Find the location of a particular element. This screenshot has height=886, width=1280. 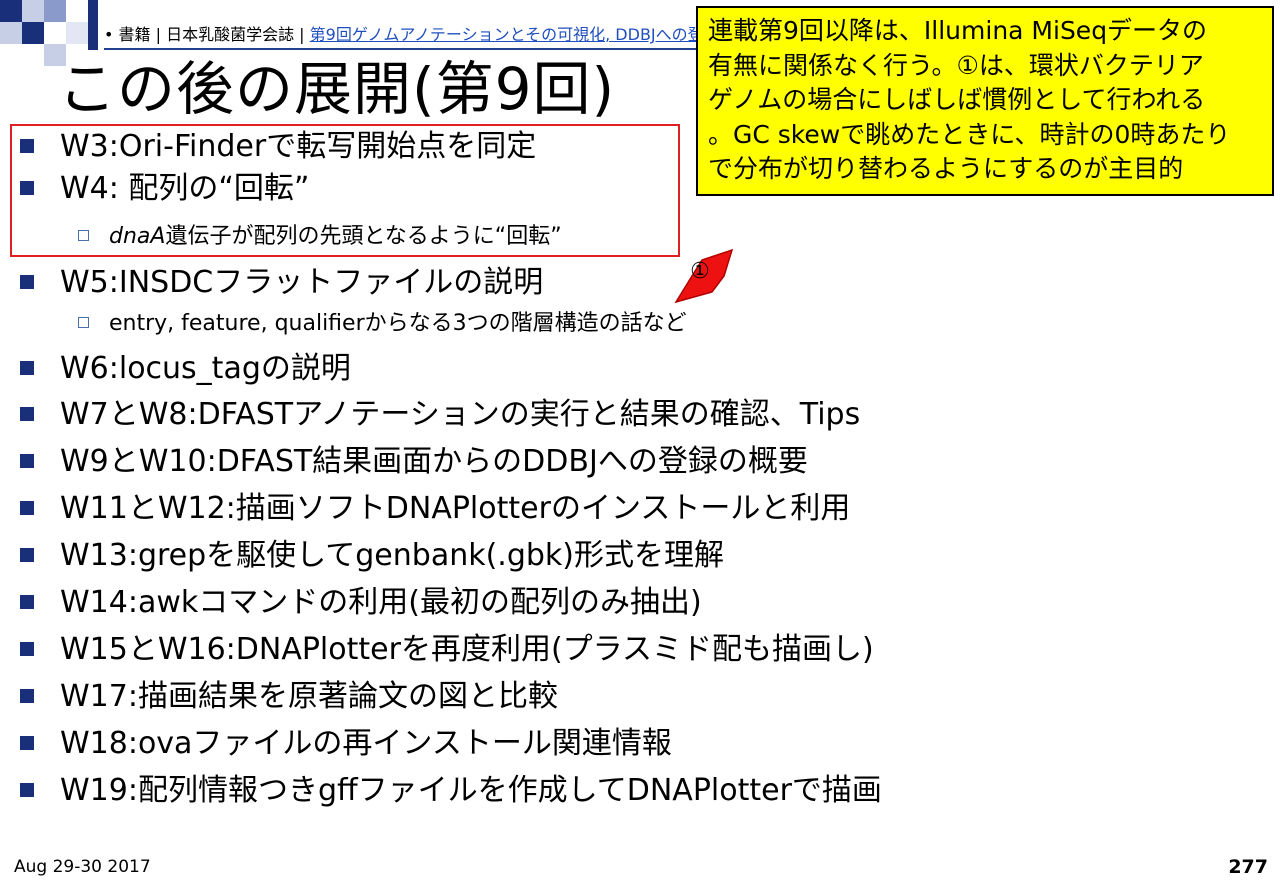

list-item-text: W5:INSDCフラットファイルの説明 is located at coordinates (302, 282).